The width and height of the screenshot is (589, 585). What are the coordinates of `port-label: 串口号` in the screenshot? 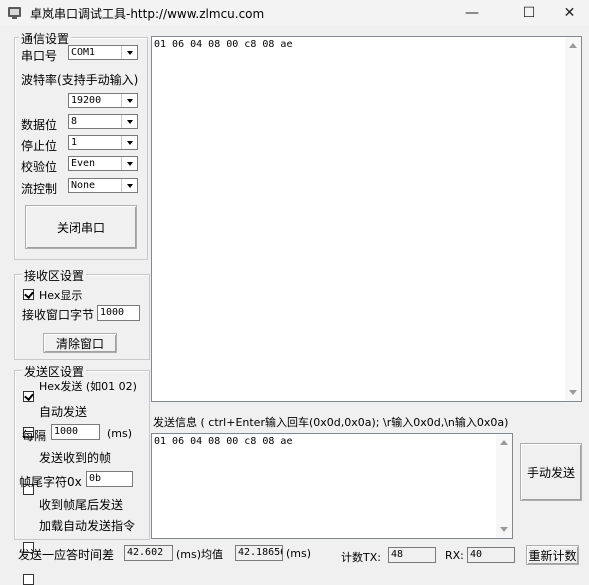 It's located at (39, 56).